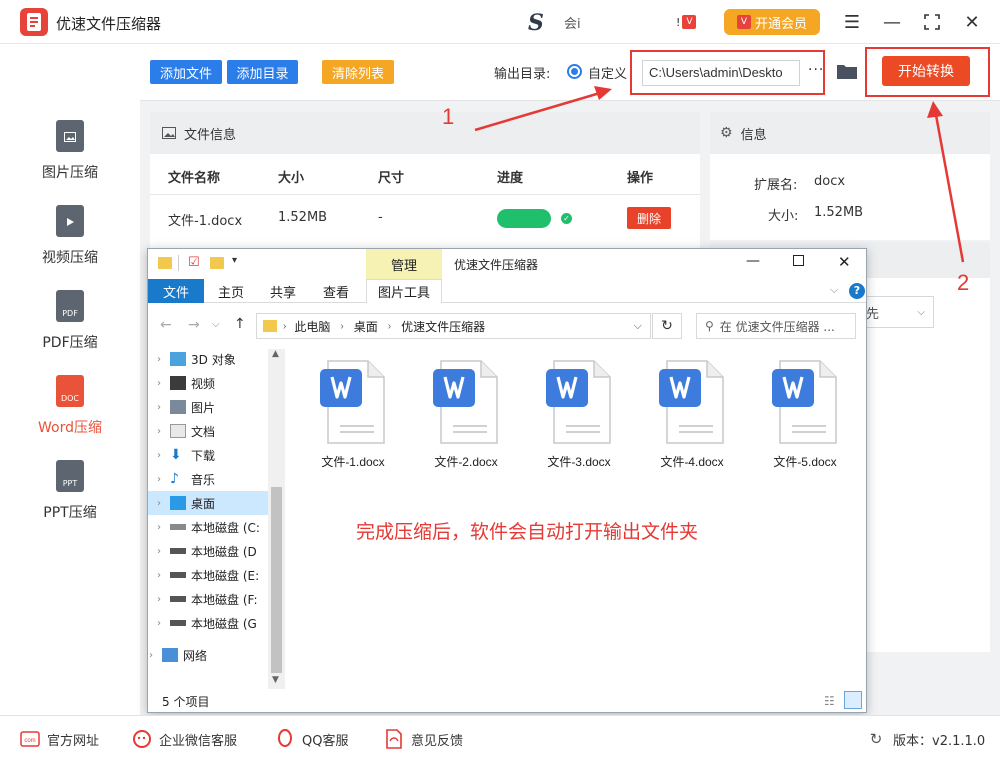 Image resolution: width=1000 pixels, height=760 pixels. Describe the element at coordinates (448, 116) in the screenshot. I see `annotation-number-1: 1` at that location.